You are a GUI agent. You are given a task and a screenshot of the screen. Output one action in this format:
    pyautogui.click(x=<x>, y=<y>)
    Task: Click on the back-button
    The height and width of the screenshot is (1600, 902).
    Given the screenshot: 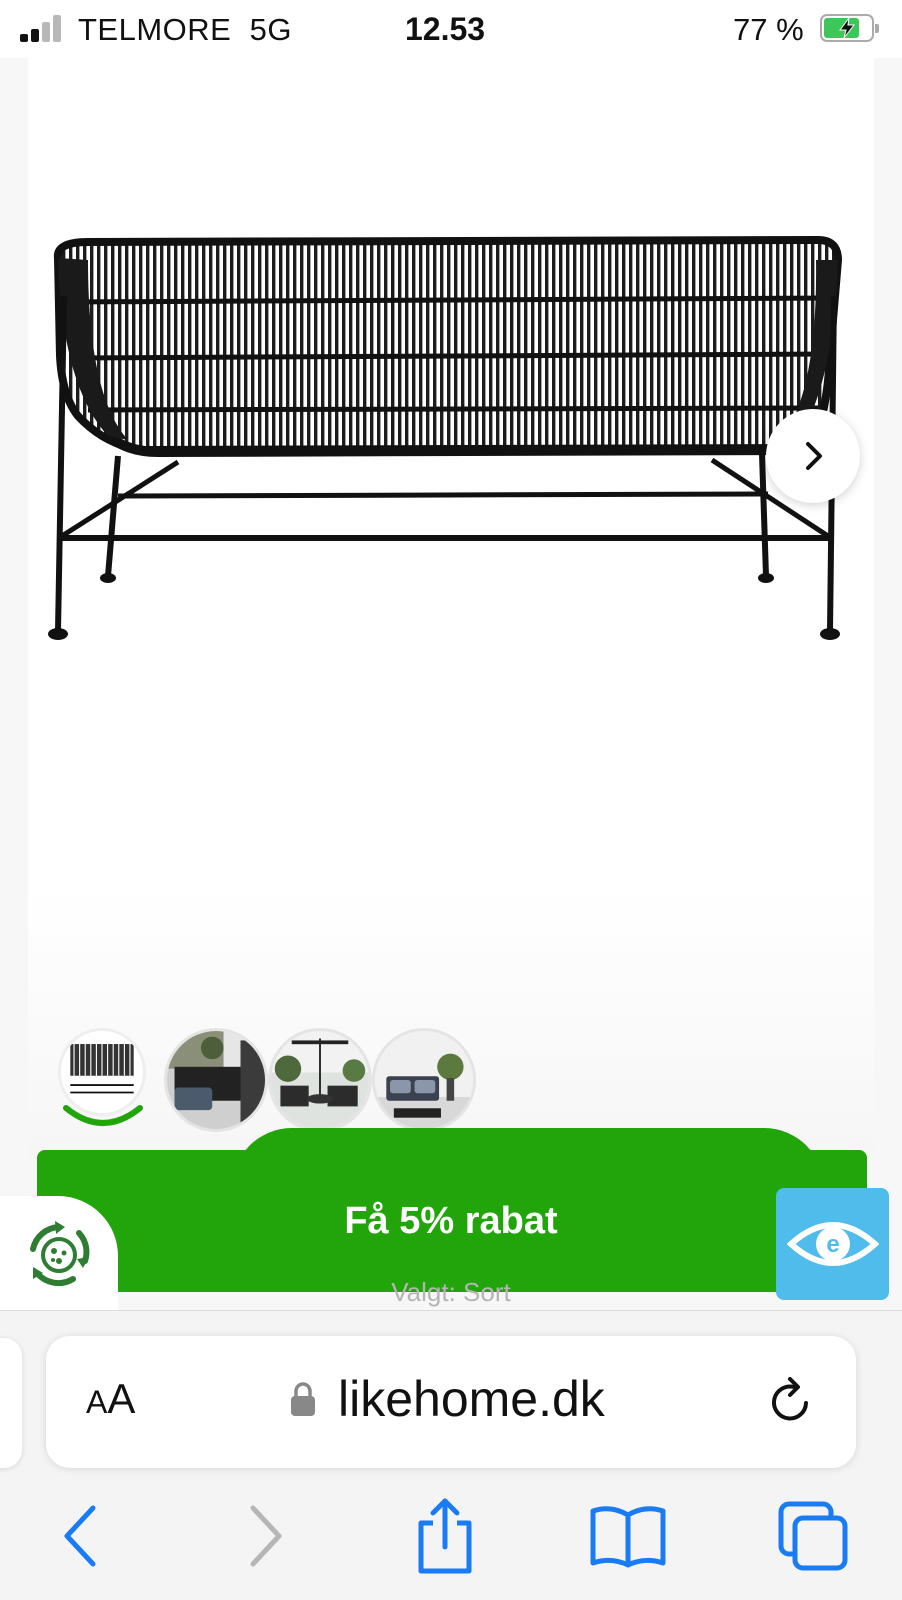 What is the action you would take?
    pyautogui.click(x=81, y=1536)
    